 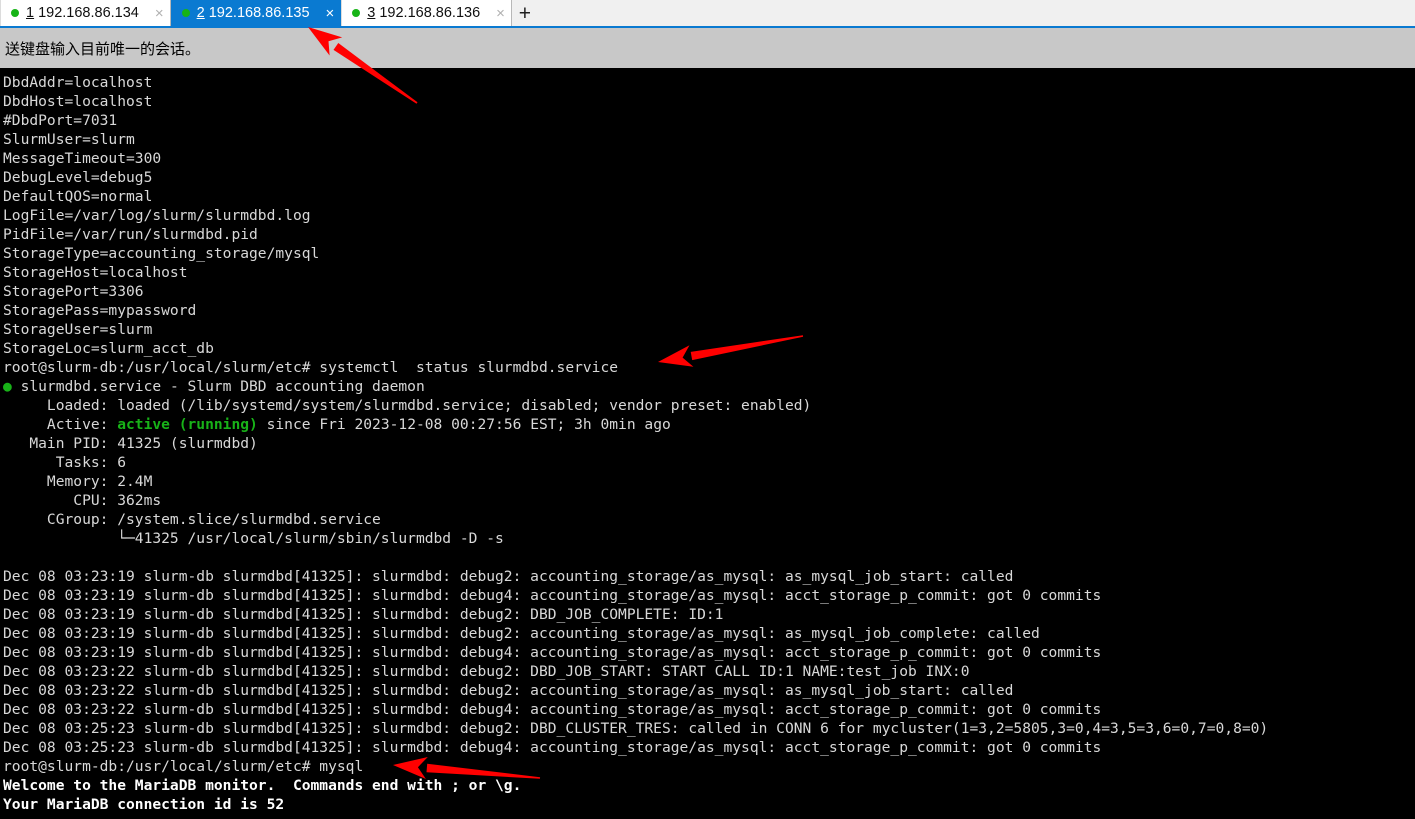 What do you see at coordinates (60, 120) in the screenshot?
I see `terminal-line: #DbdPort=7031` at bounding box center [60, 120].